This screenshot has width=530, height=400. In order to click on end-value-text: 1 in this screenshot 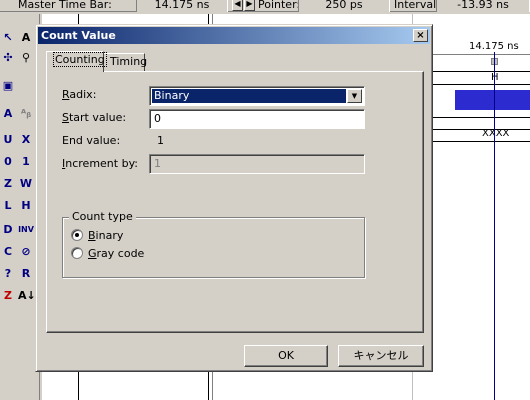, I will do `click(160, 140)`.